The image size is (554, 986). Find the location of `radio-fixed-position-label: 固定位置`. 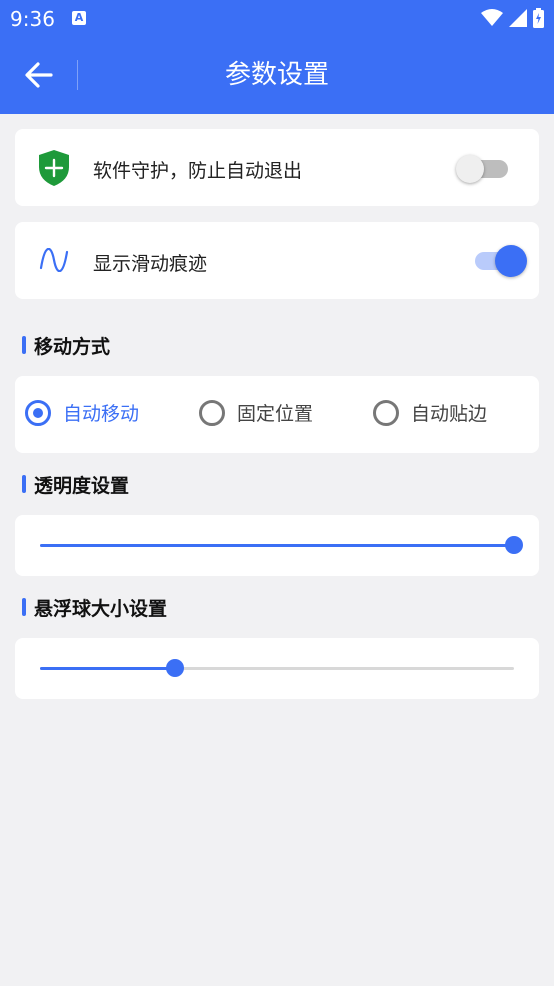

radio-fixed-position-label: 固定位置 is located at coordinates (275, 414).